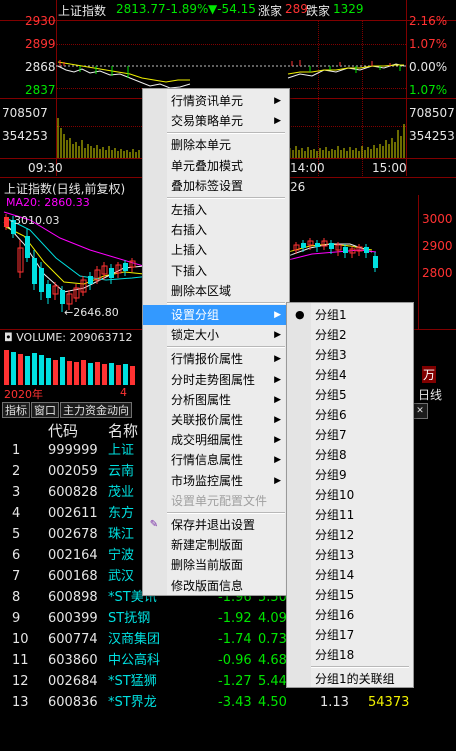  What do you see at coordinates (73, 450) in the screenshot?
I see `stock-code: 999999` at bounding box center [73, 450].